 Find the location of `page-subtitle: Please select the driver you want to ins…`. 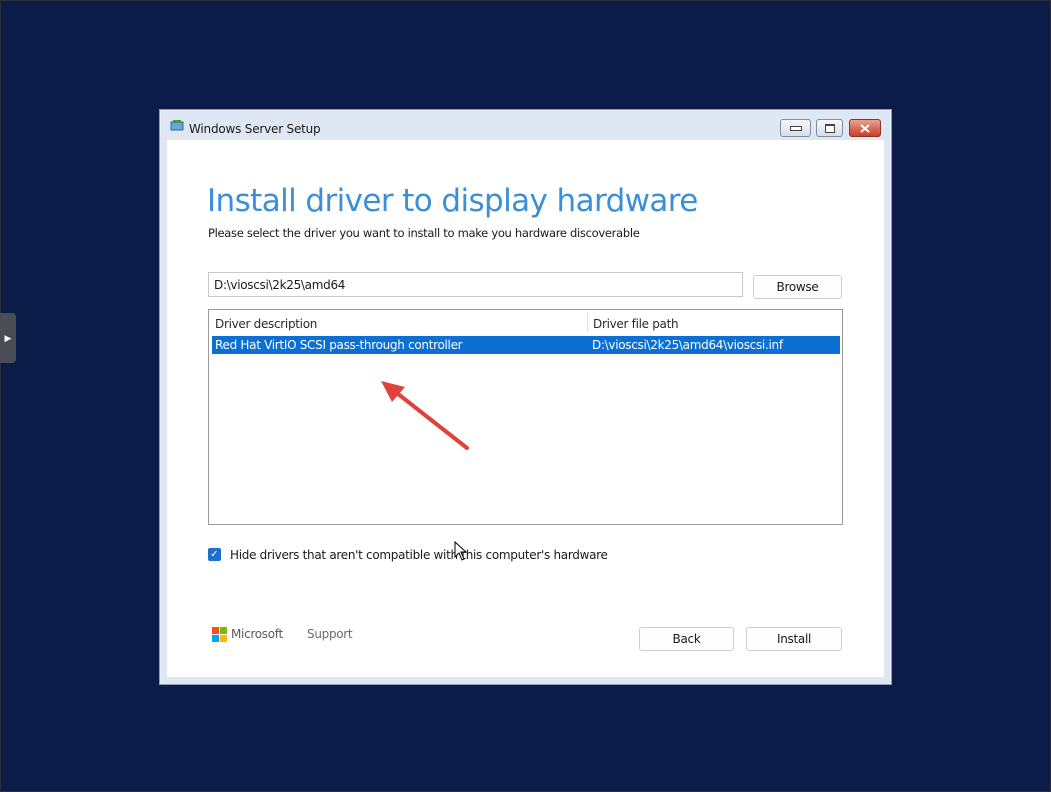

page-subtitle: Please select the driver you want to ins… is located at coordinates (424, 233).